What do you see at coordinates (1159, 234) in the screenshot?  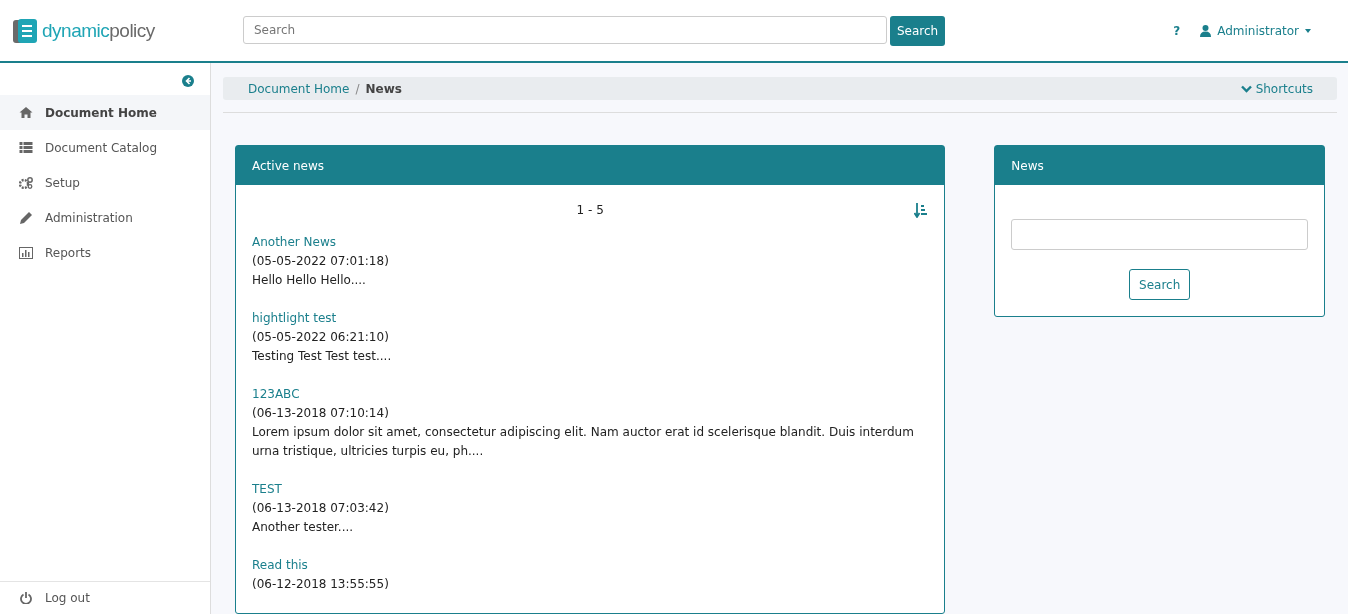 I see `news-search-field` at bounding box center [1159, 234].